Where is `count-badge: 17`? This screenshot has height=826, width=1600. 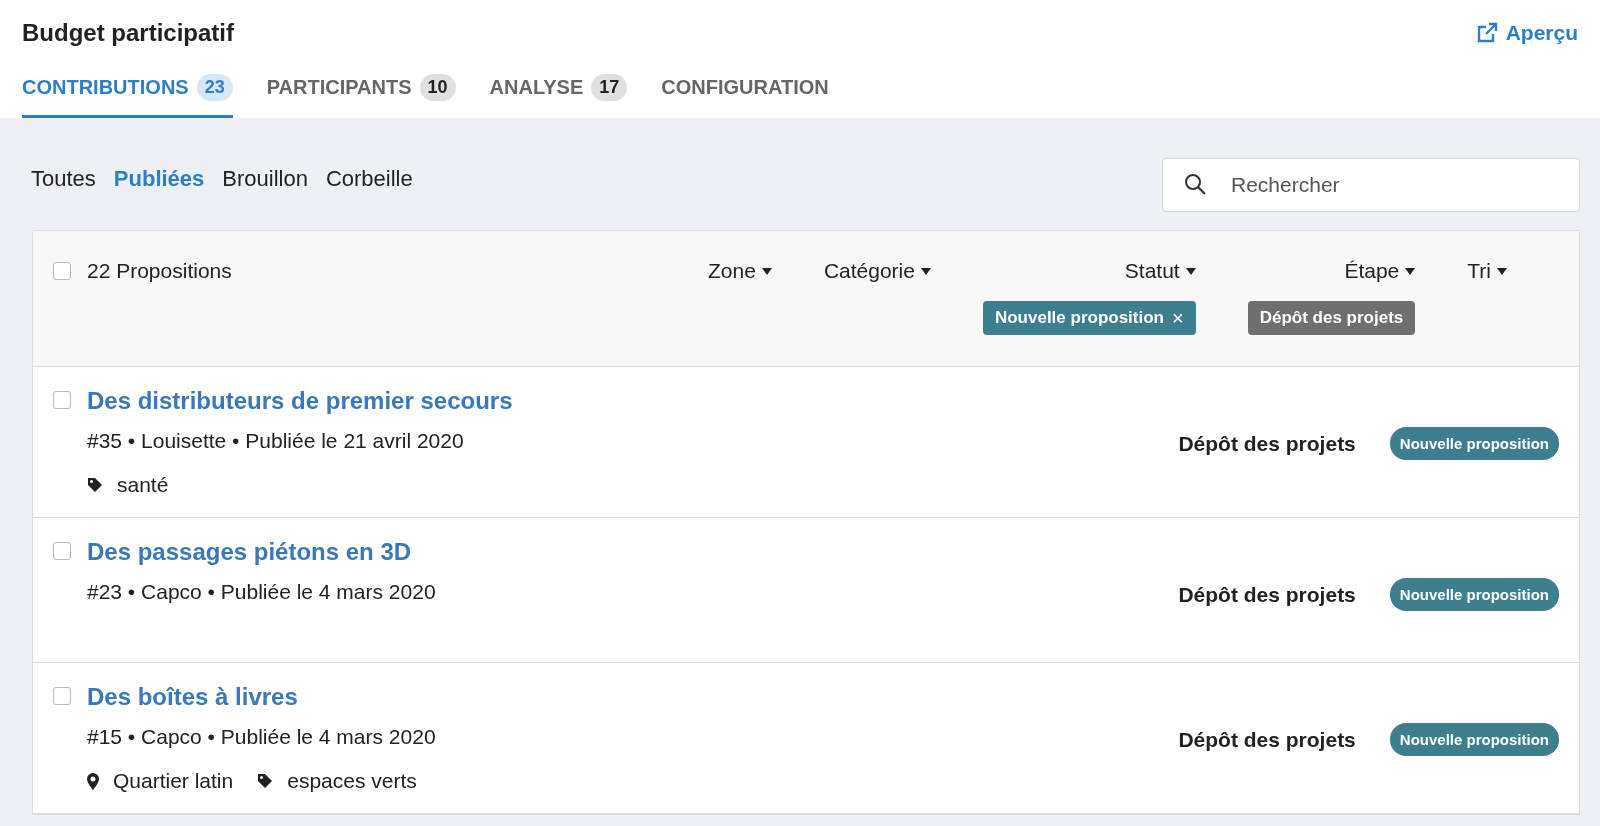
count-badge: 17 is located at coordinates (609, 87).